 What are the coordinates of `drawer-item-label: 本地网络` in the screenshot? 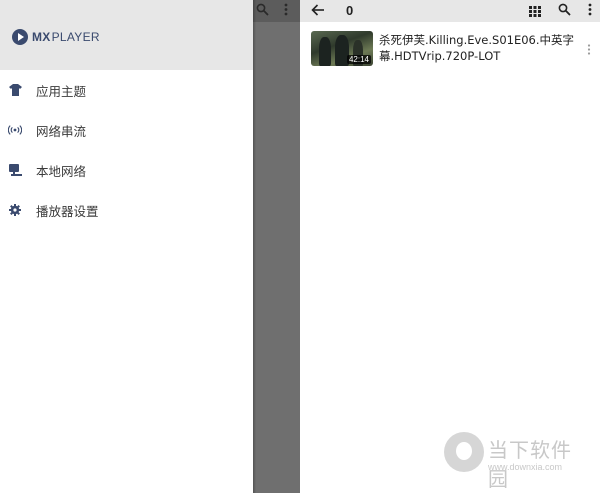 It's located at (61, 171).